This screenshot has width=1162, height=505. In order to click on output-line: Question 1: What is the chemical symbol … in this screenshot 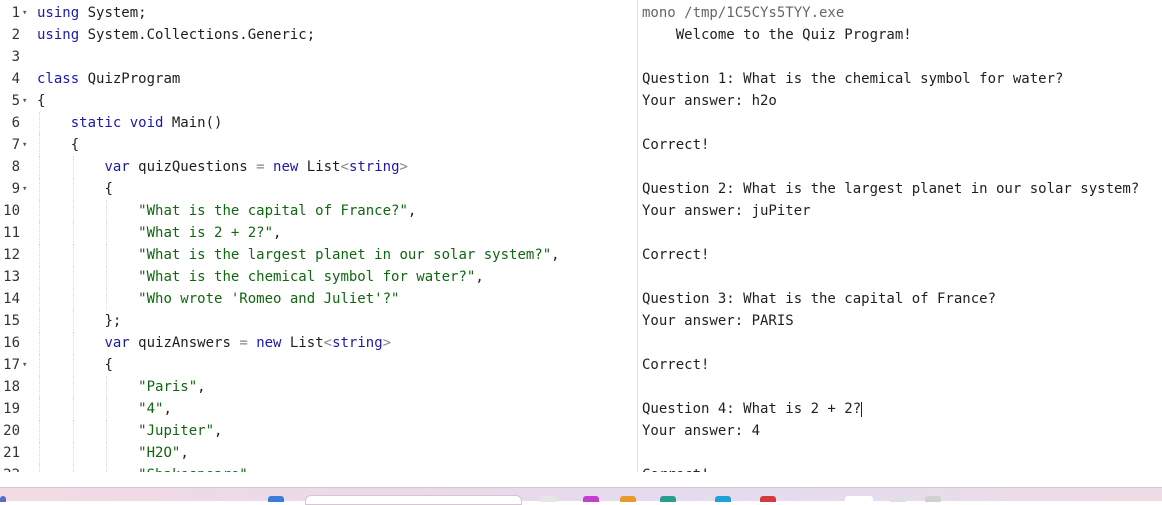, I will do `click(853, 79)`.